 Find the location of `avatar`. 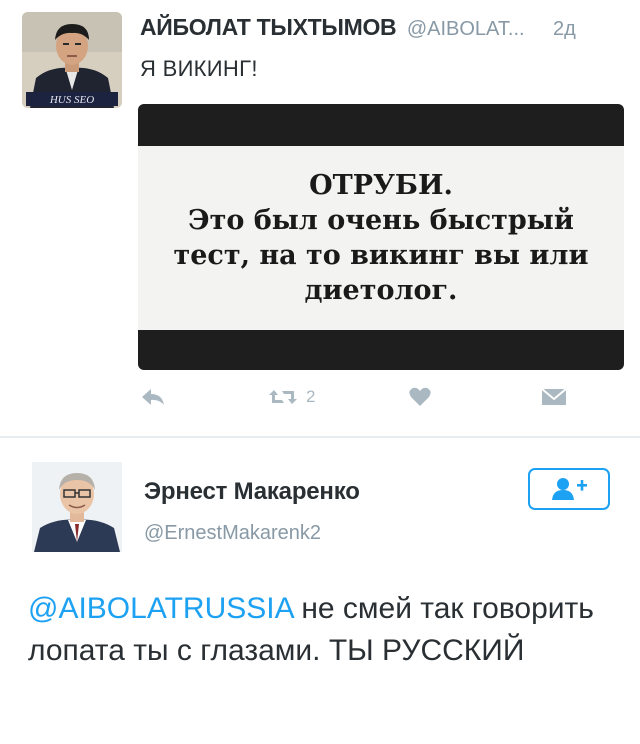

avatar is located at coordinates (77, 507).